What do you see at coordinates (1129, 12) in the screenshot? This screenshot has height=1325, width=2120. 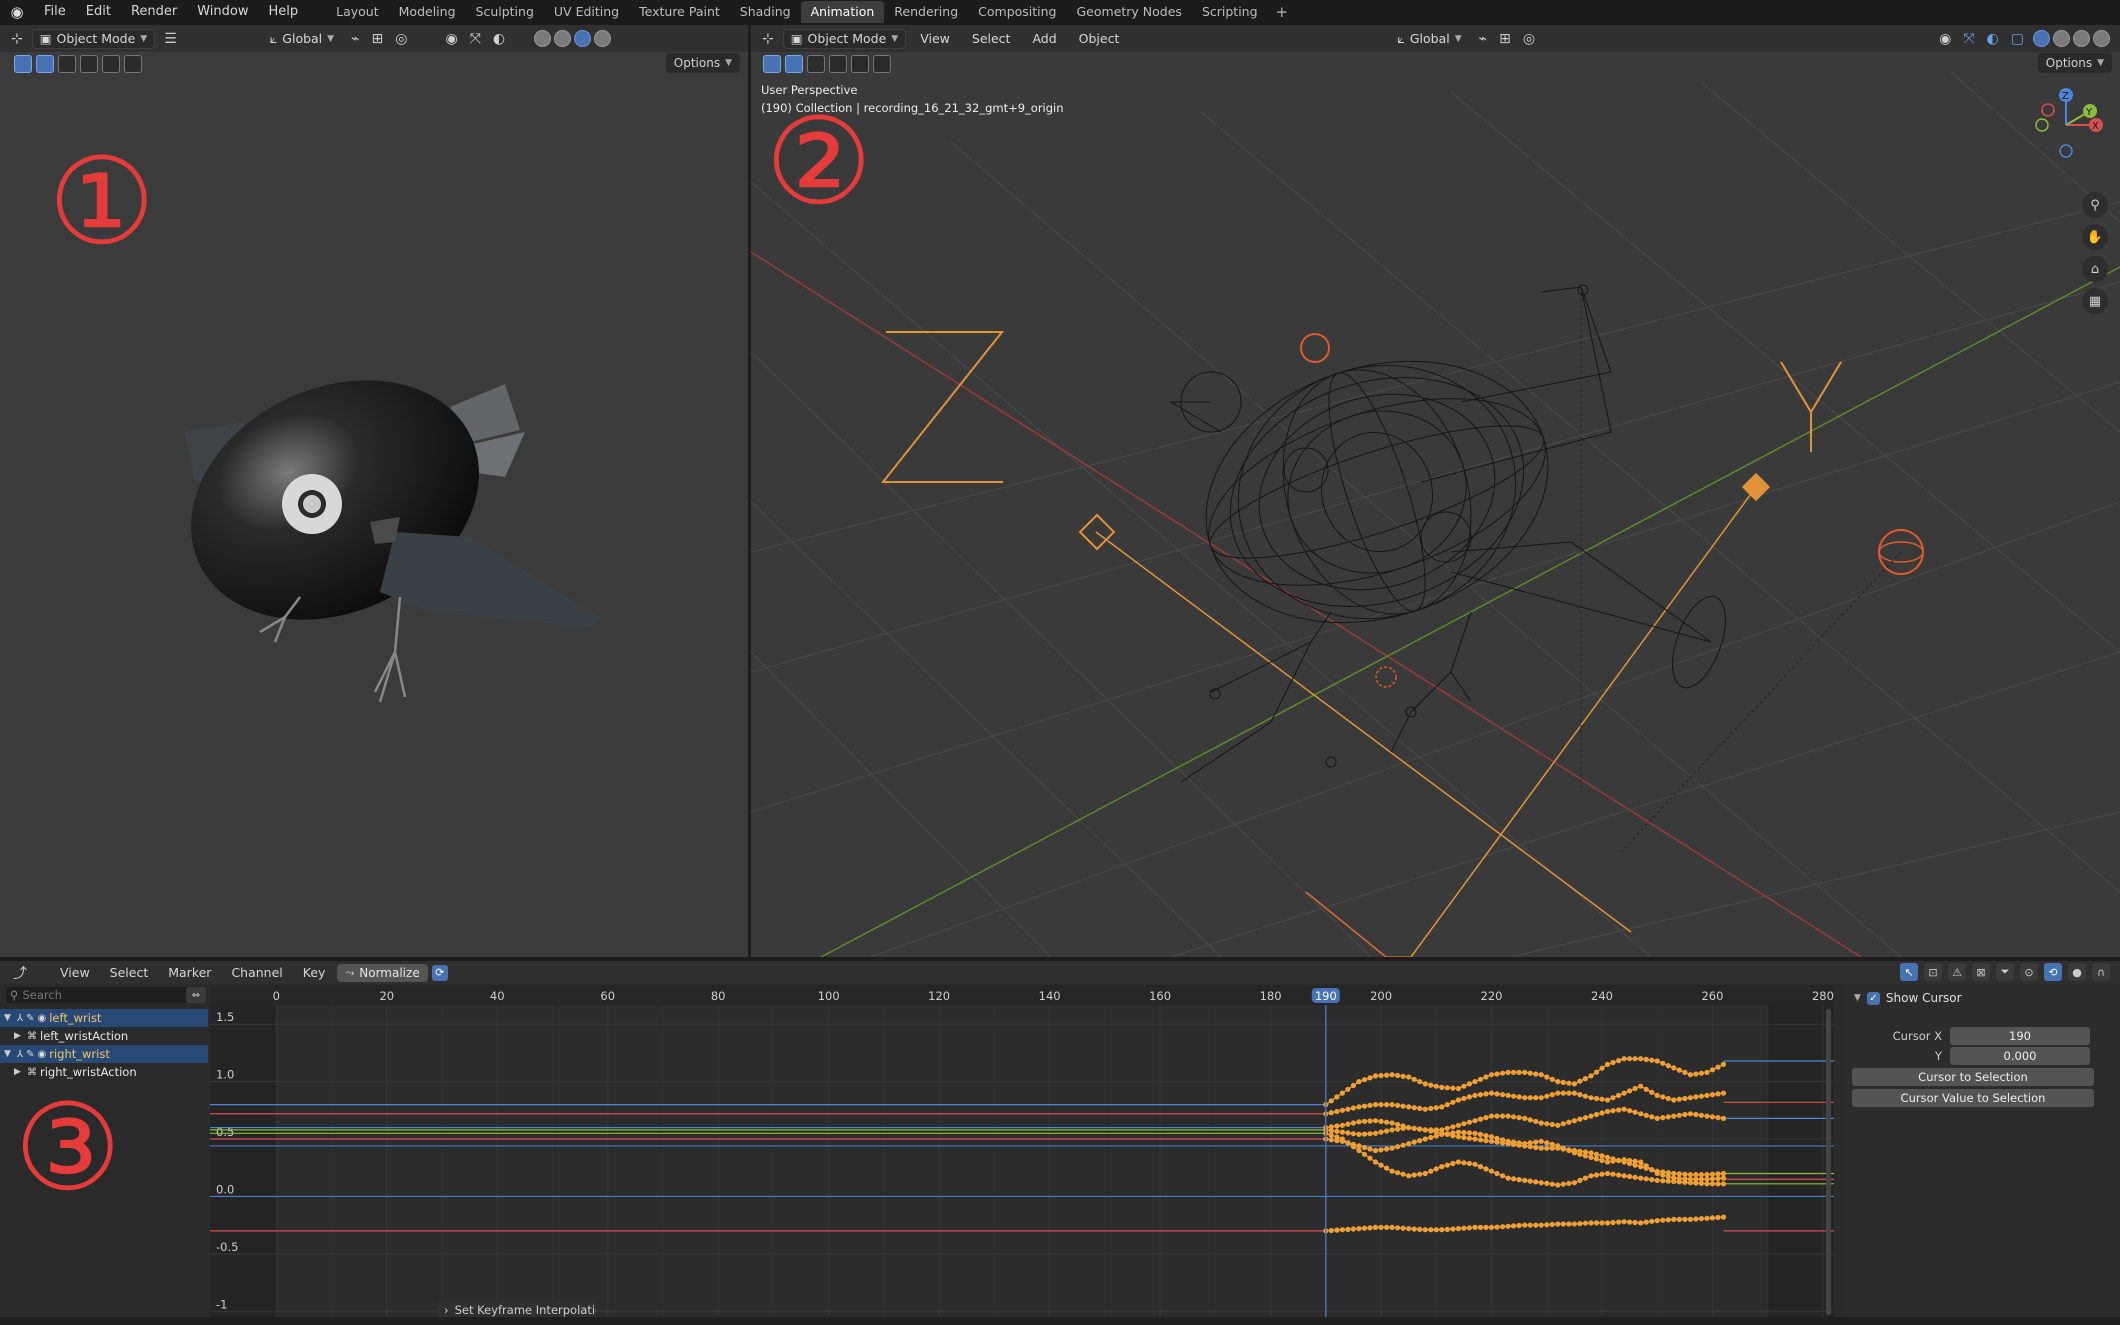 I see `tab-geometry-nodes: Geometry Nodes` at bounding box center [1129, 12].